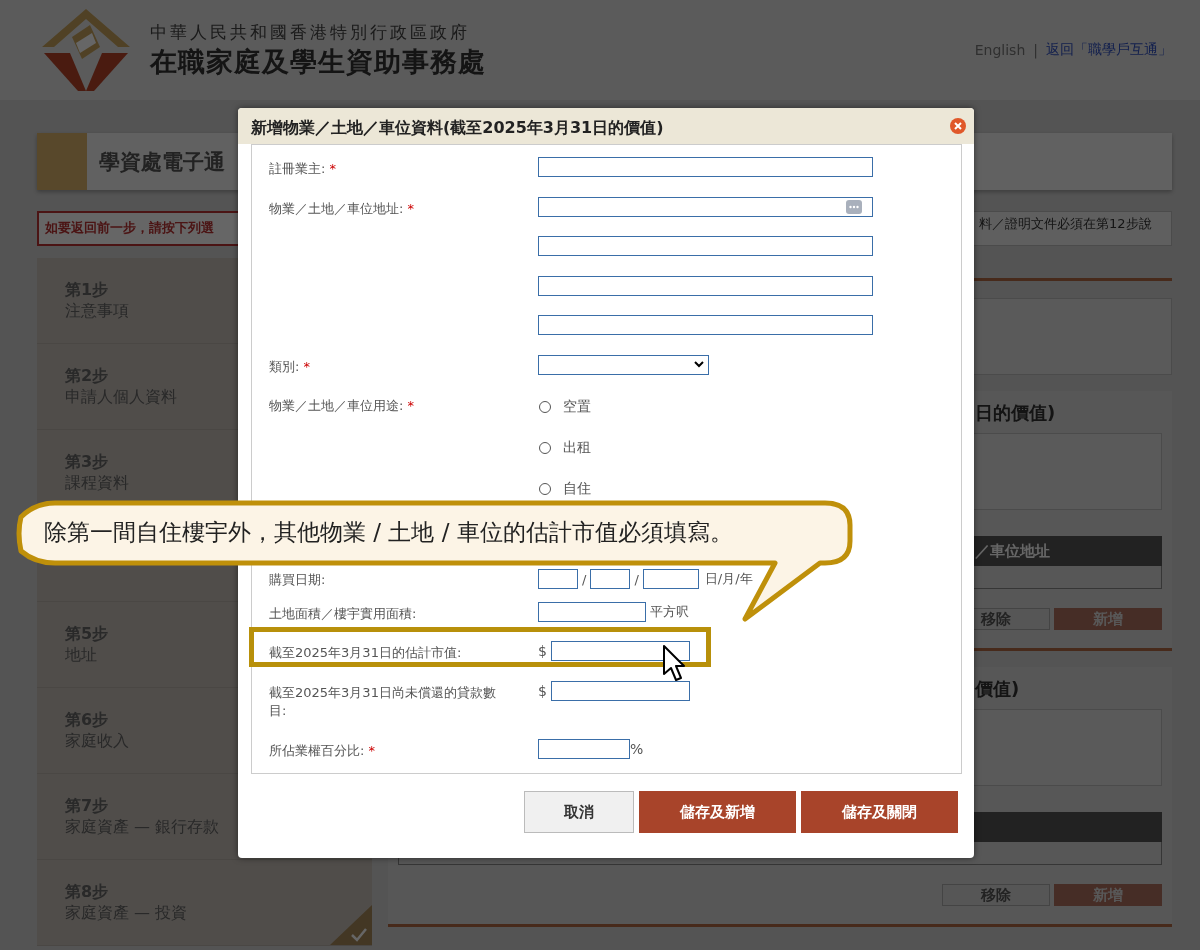 Image resolution: width=1200 pixels, height=950 pixels. What do you see at coordinates (997, 689) in the screenshot?
I see `section-title: 價值)` at bounding box center [997, 689].